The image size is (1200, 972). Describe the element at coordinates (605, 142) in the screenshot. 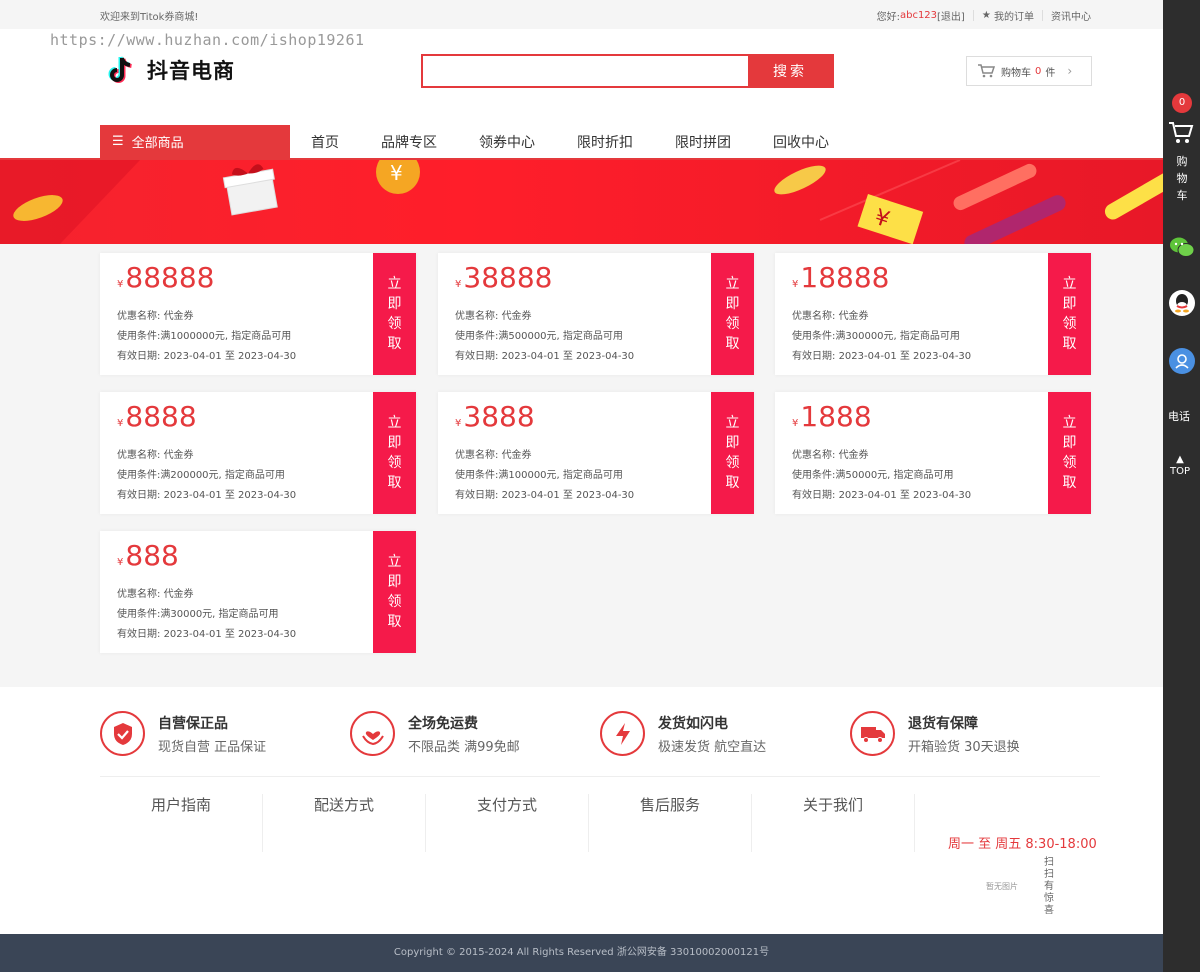

I see `nav-link-discount: 限时折扣` at that location.